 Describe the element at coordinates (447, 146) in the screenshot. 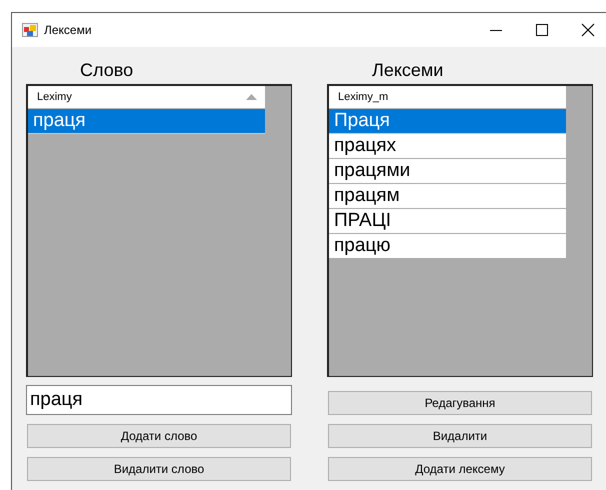

I see `grid-cell: працях` at that location.